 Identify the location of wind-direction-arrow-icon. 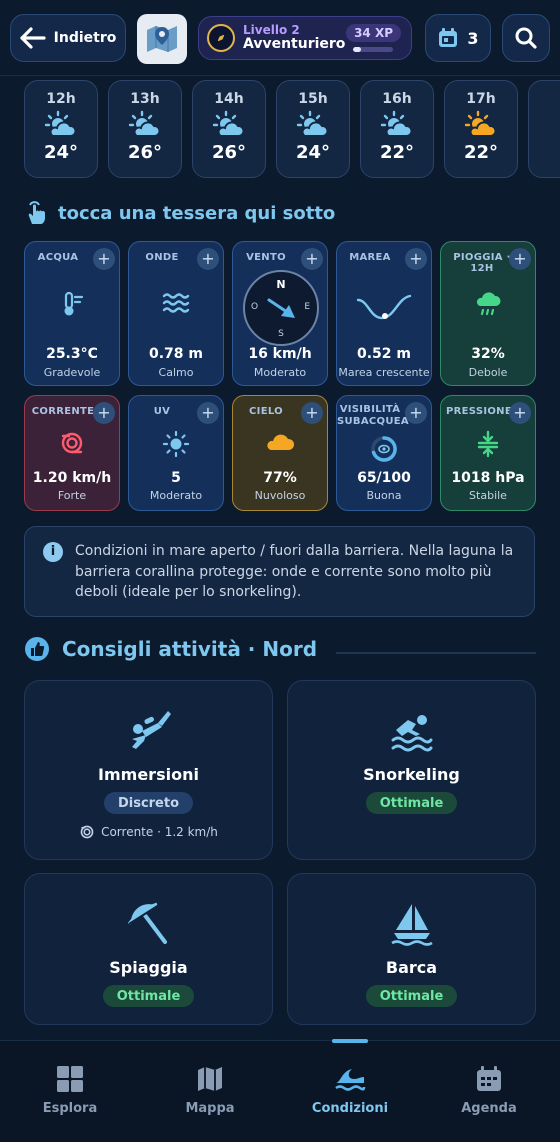
(281, 308).